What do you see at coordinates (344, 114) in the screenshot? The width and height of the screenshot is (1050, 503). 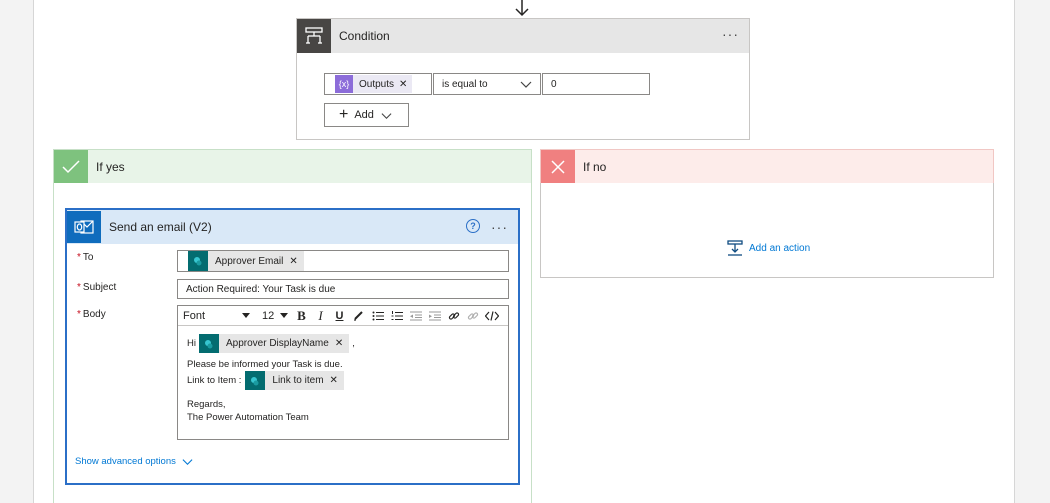 I see `plus-icon: +` at bounding box center [344, 114].